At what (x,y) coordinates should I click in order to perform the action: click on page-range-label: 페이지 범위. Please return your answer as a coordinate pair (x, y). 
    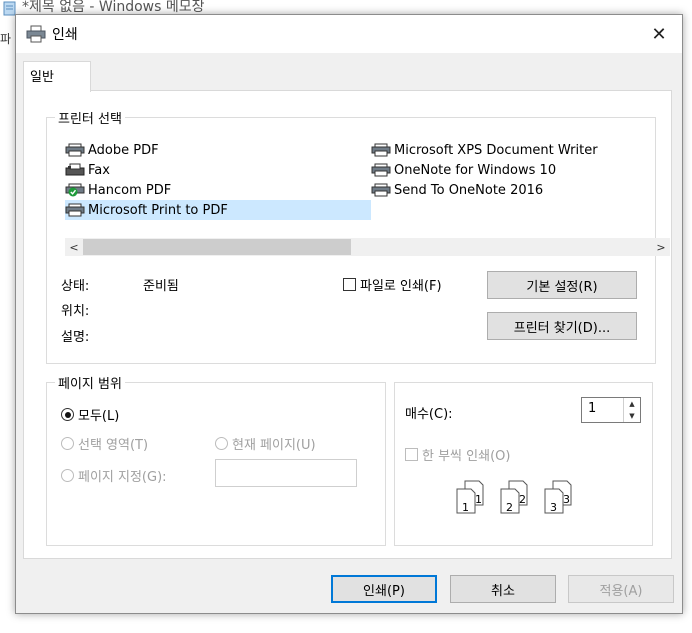
    Looking at the image, I should click on (90, 382).